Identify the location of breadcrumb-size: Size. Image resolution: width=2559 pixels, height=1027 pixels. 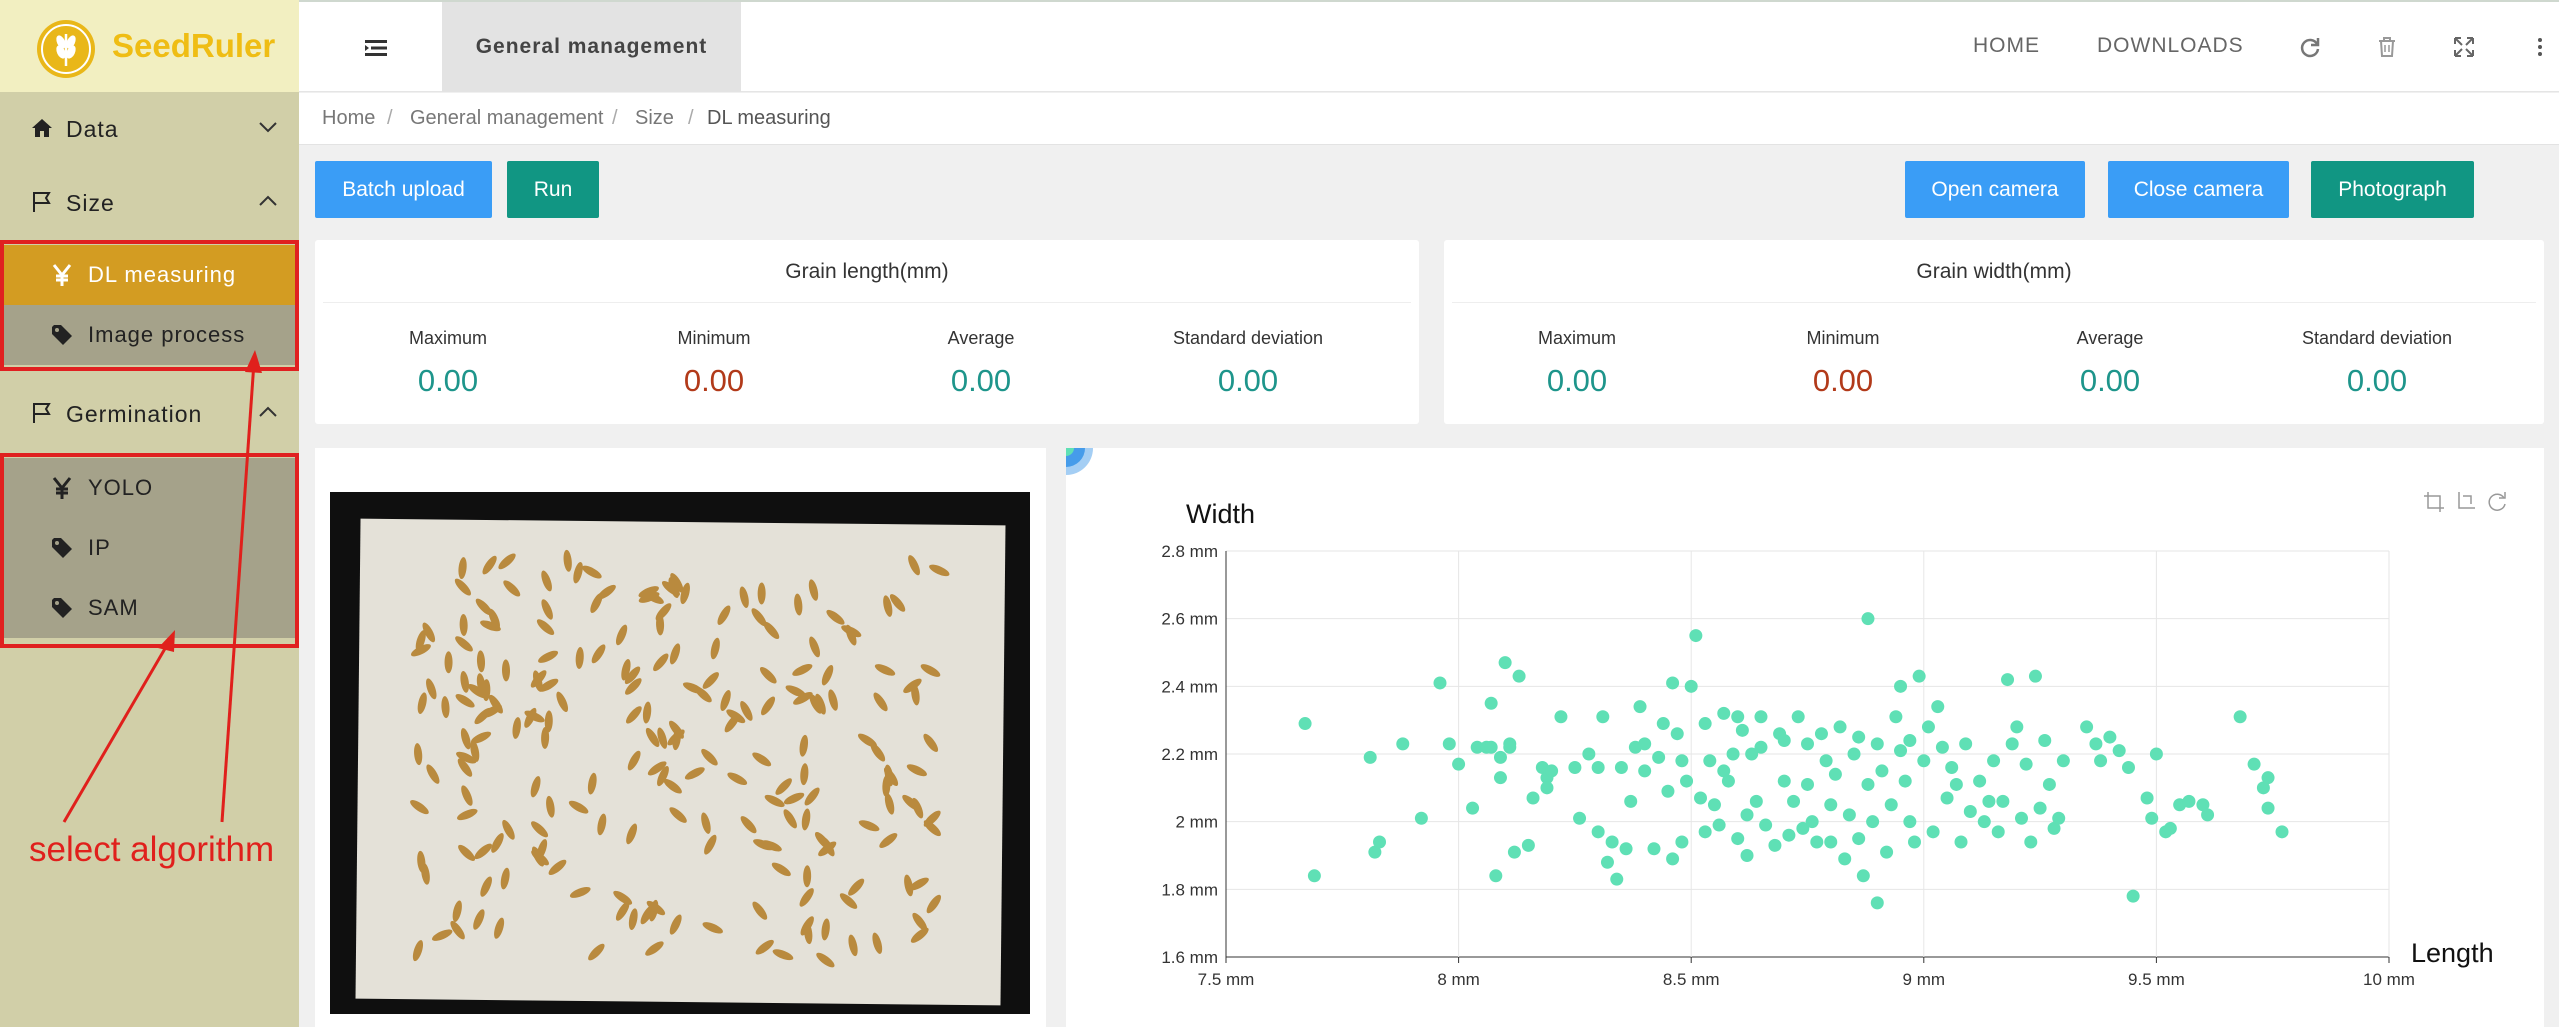
(654, 118).